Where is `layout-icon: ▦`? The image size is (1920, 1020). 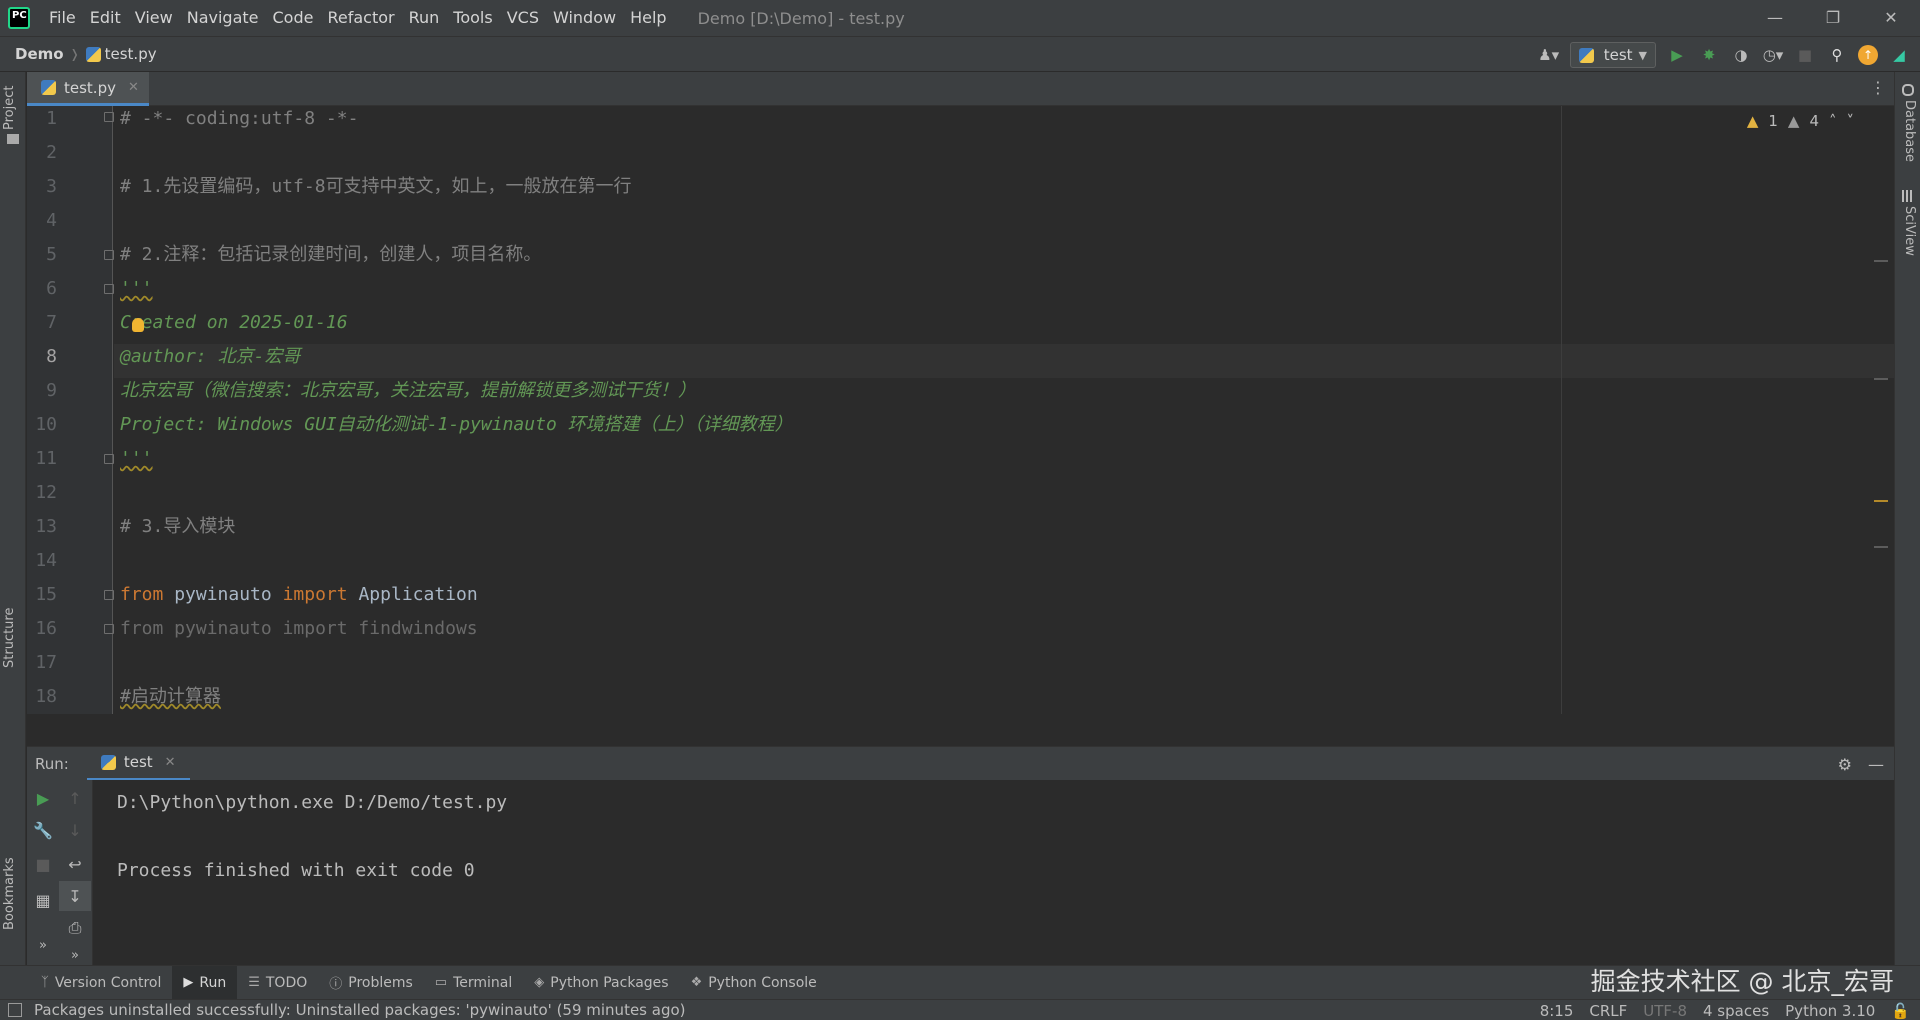 layout-icon: ▦ is located at coordinates (43, 900).